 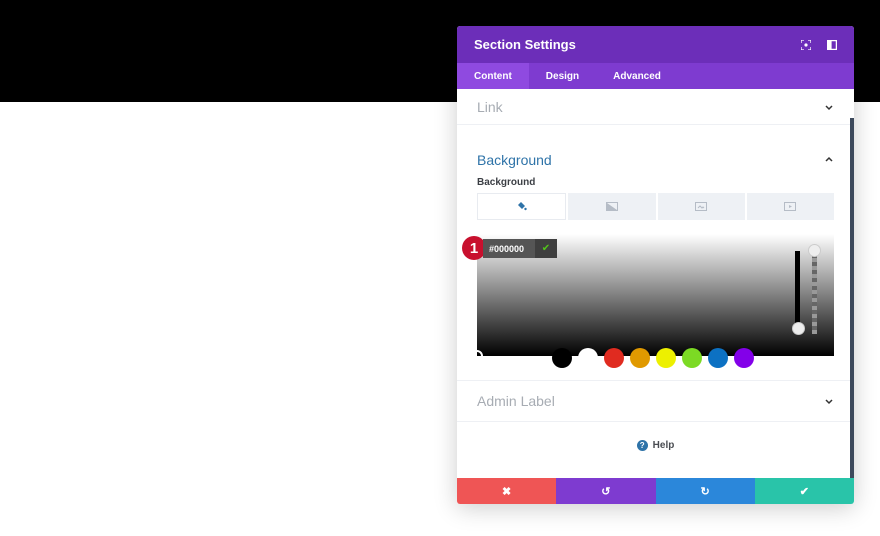 I want to click on hex-input-box: #000000 ✔, so click(x=520, y=248).